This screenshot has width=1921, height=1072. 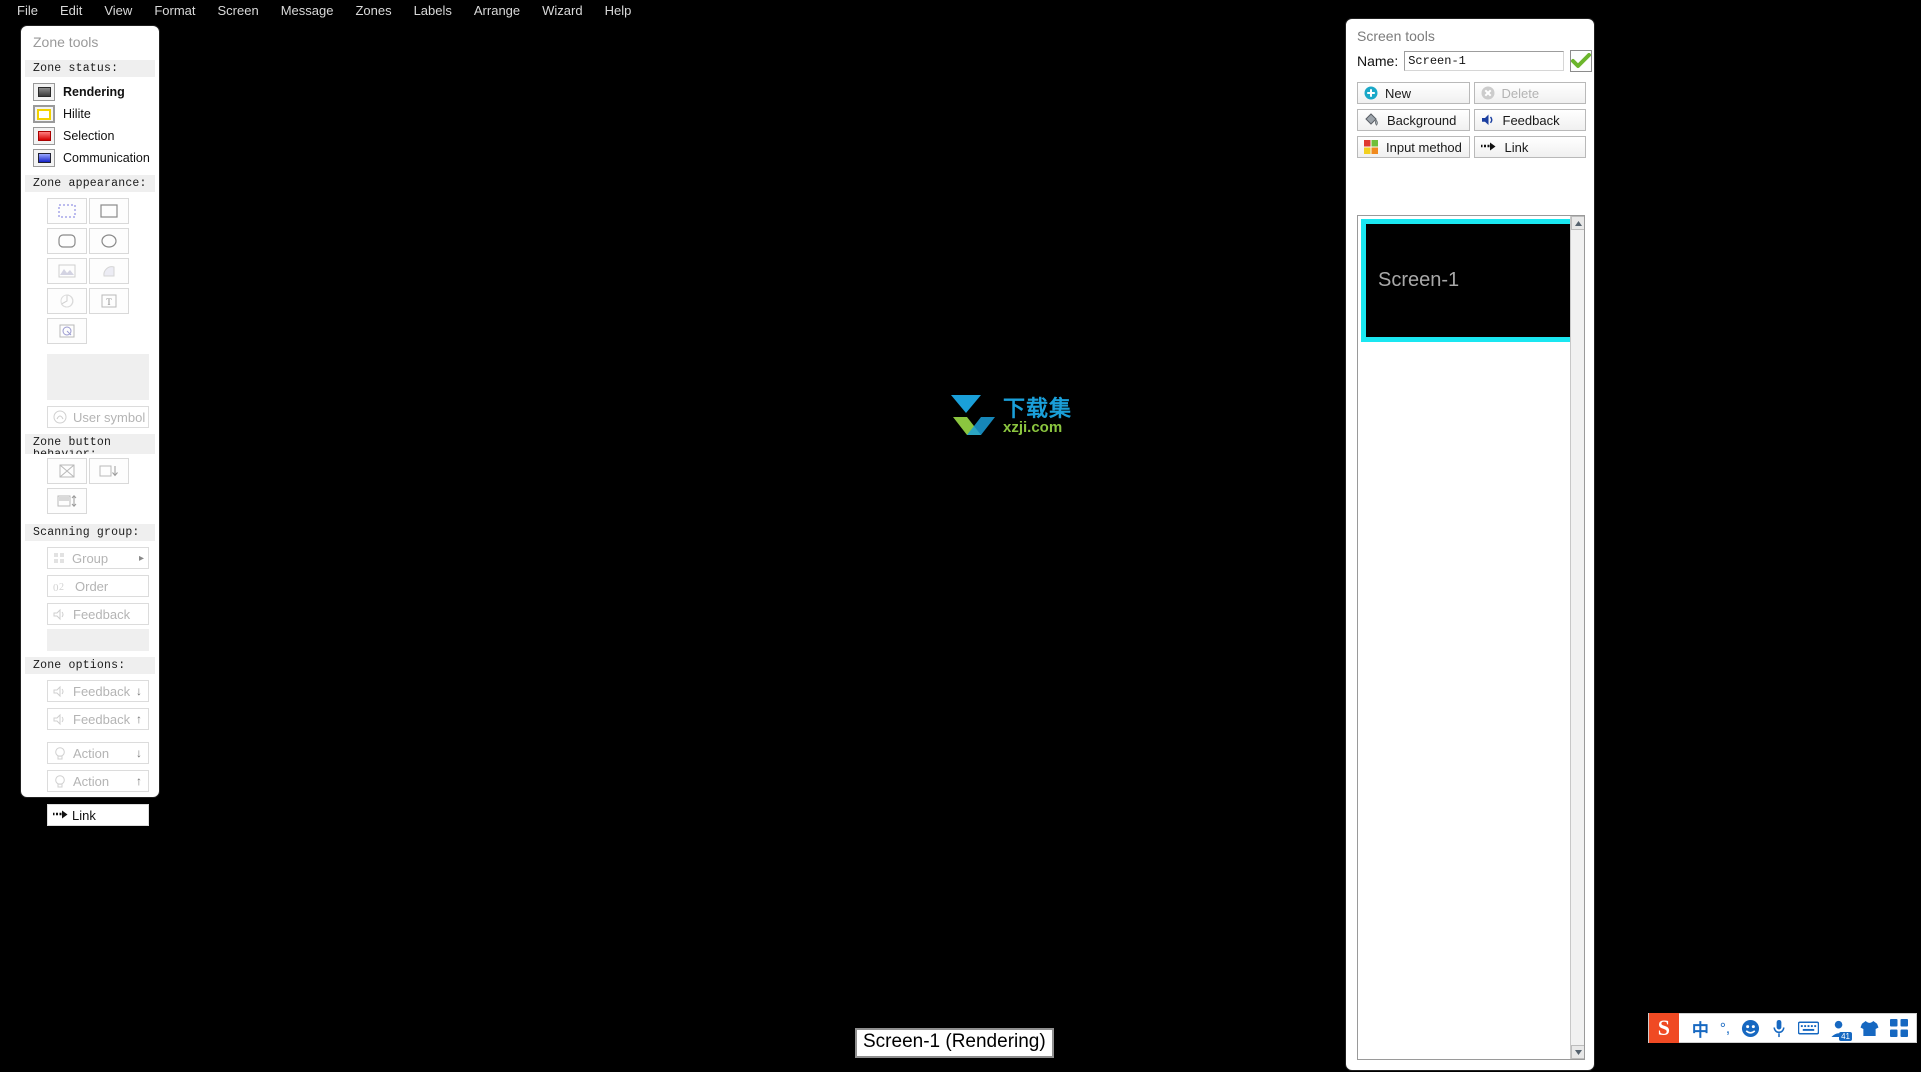 I want to click on input-method-label: Input method, so click(x=1424, y=147).